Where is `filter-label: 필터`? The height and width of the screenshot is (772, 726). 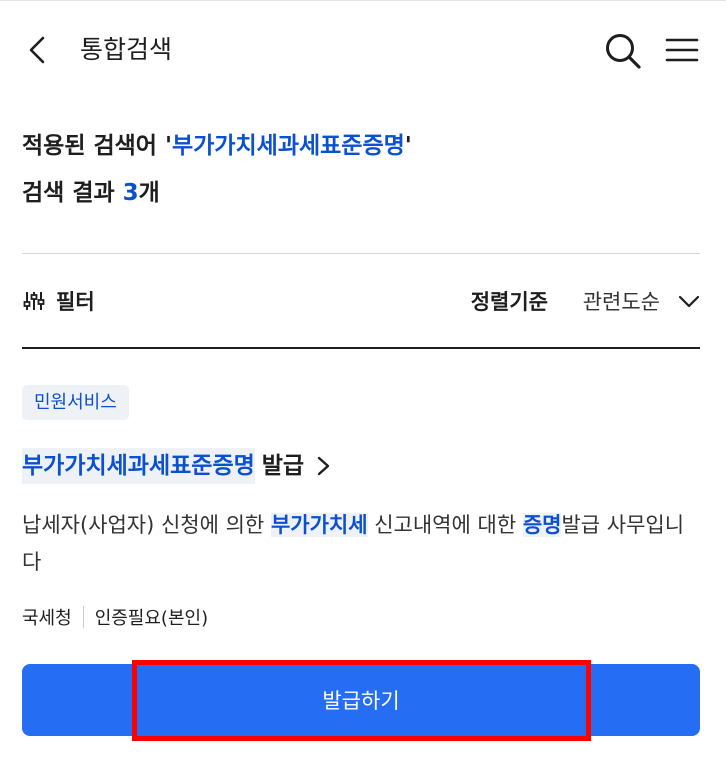 filter-label: 필터 is located at coordinates (75, 302).